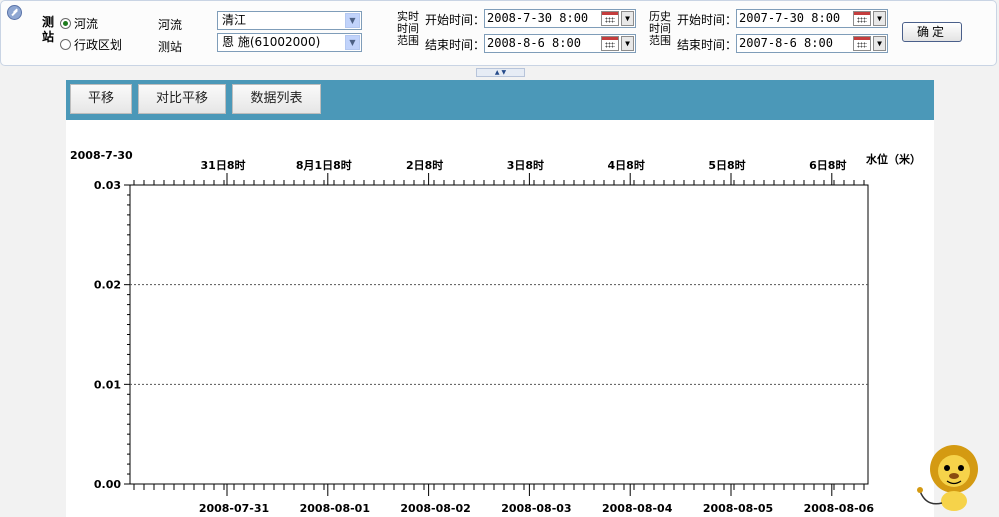 Image resolution: width=999 pixels, height=517 pixels. Describe the element at coordinates (626, 165) in the screenshot. I see `x-top-tick-label: 4日8时` at that location.